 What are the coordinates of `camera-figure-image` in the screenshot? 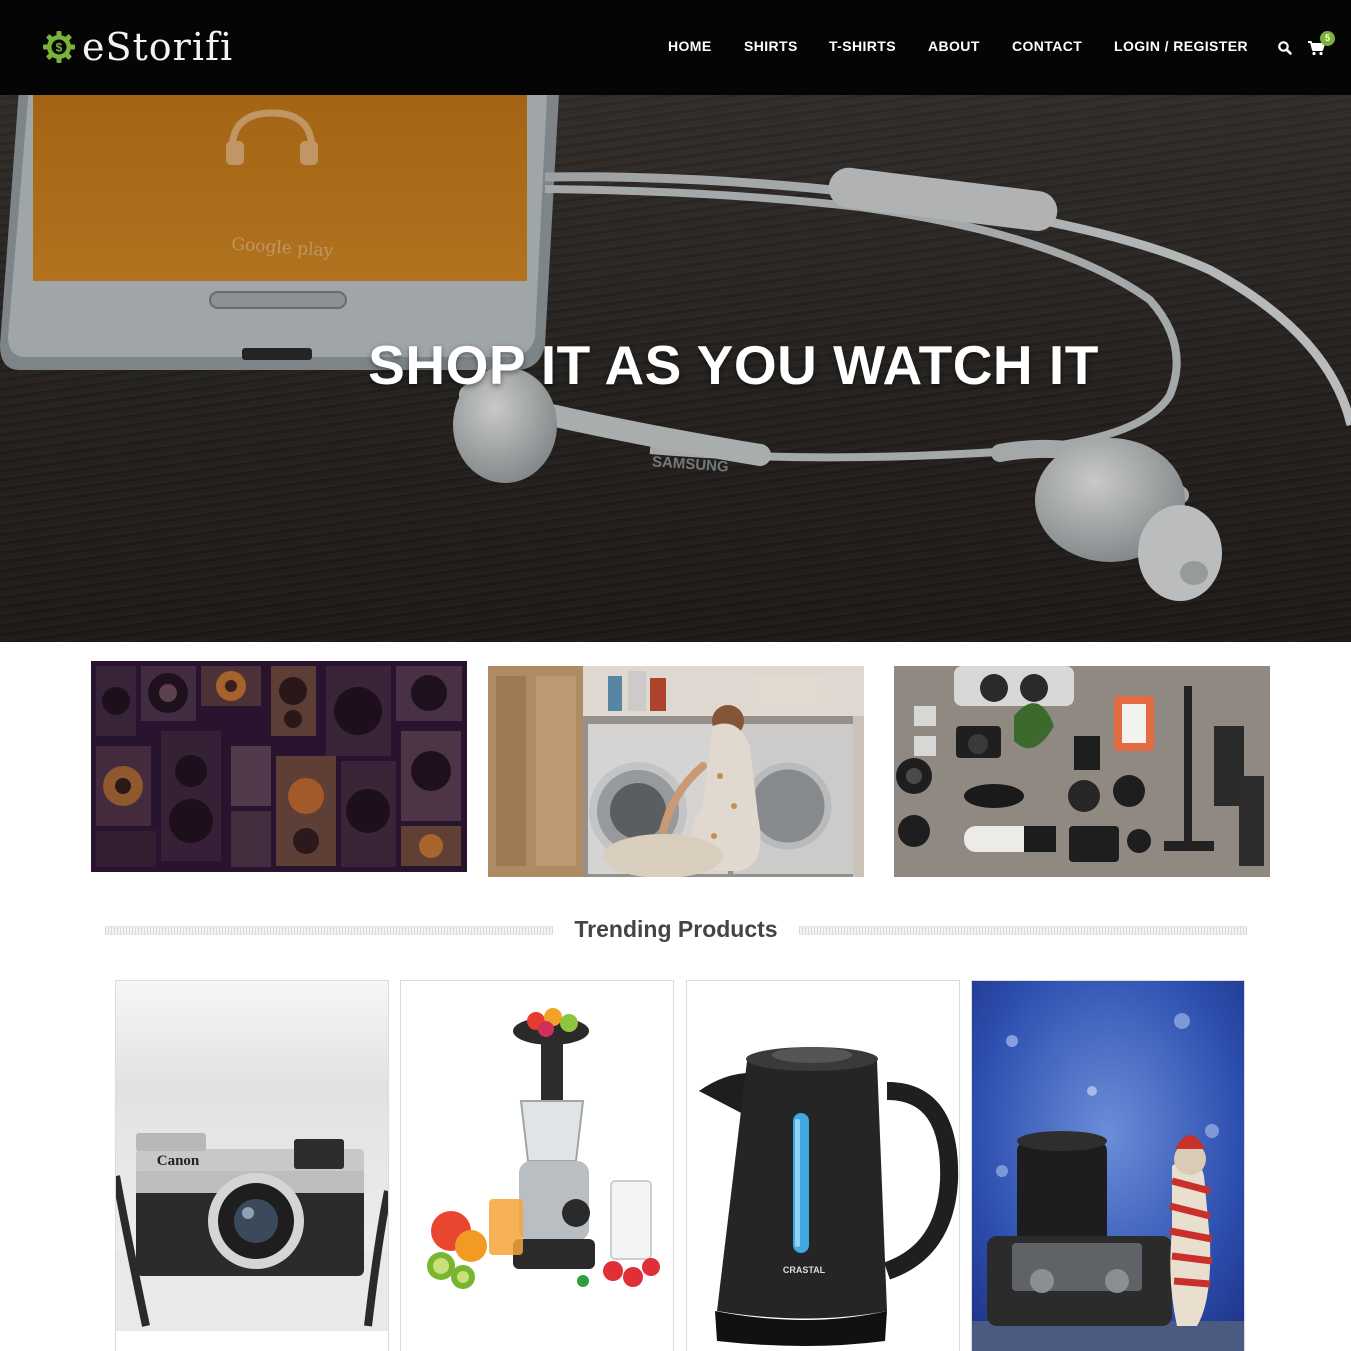 It's located at (1108, 1166).